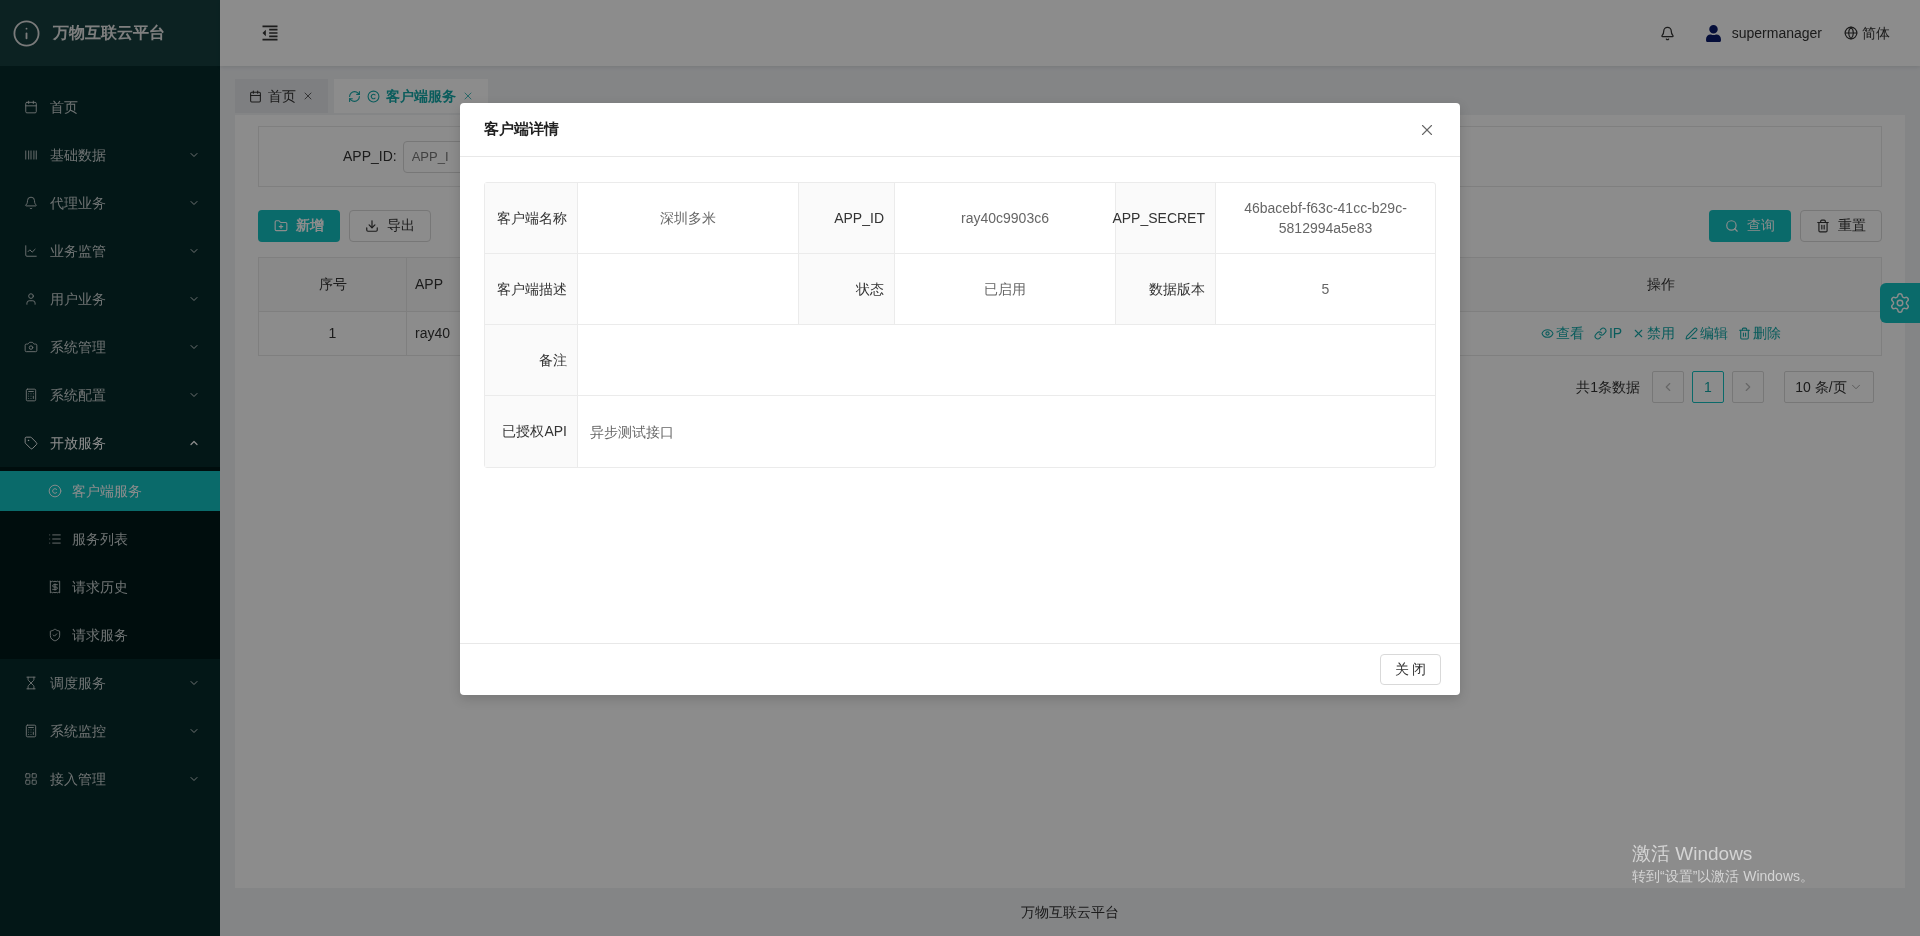  Describe the element at coordinates (1708, 387) in the screenshot. I see `page-number-button: 1` at that location.